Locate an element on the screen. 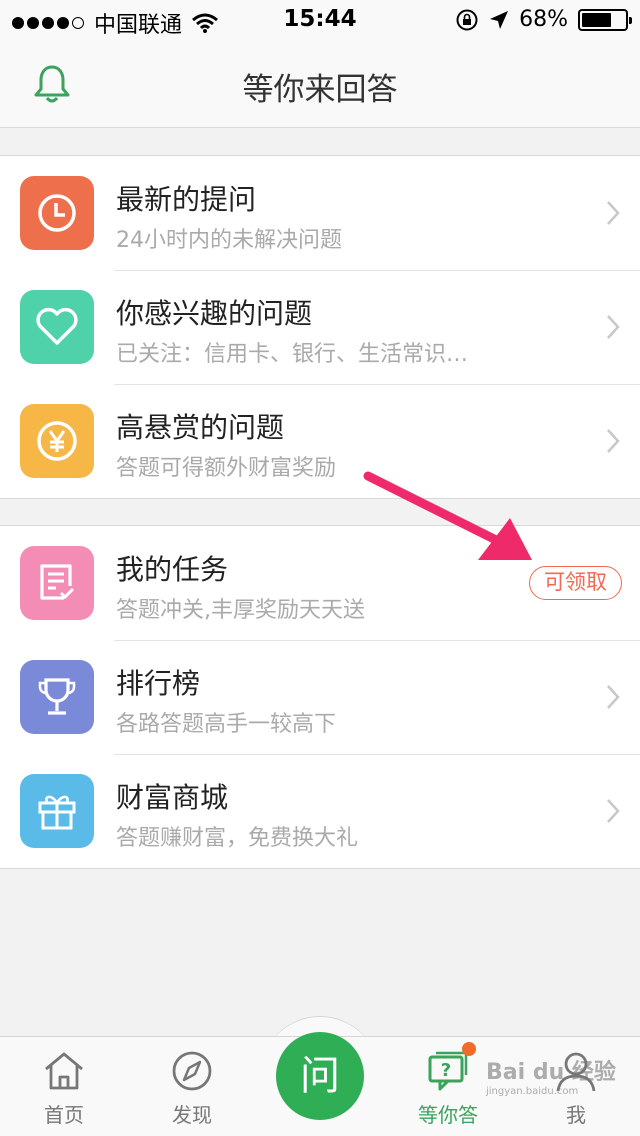 The width and height of the screenshot is (640, 1136). list-item-latest-questions: 最新的提问 24小时内的未解决问题 is located at coordinates (320, 213).